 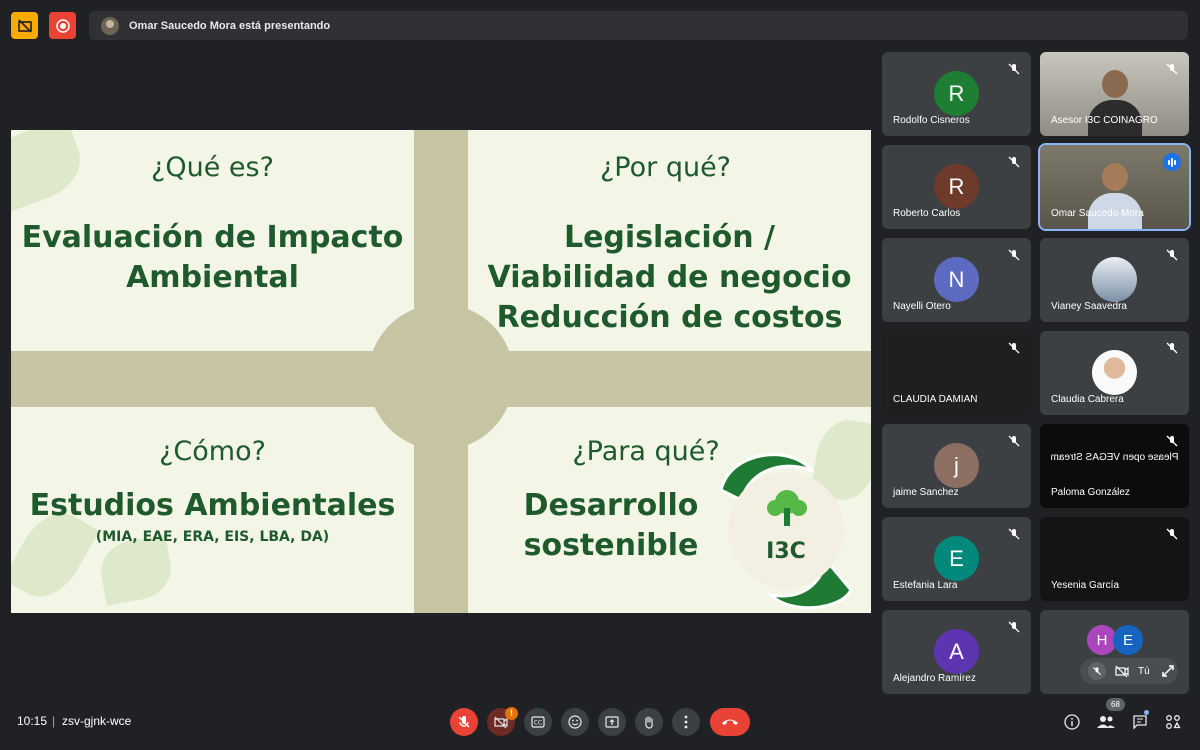 I want to click on leave-call-button, so click(x=730, y=722).